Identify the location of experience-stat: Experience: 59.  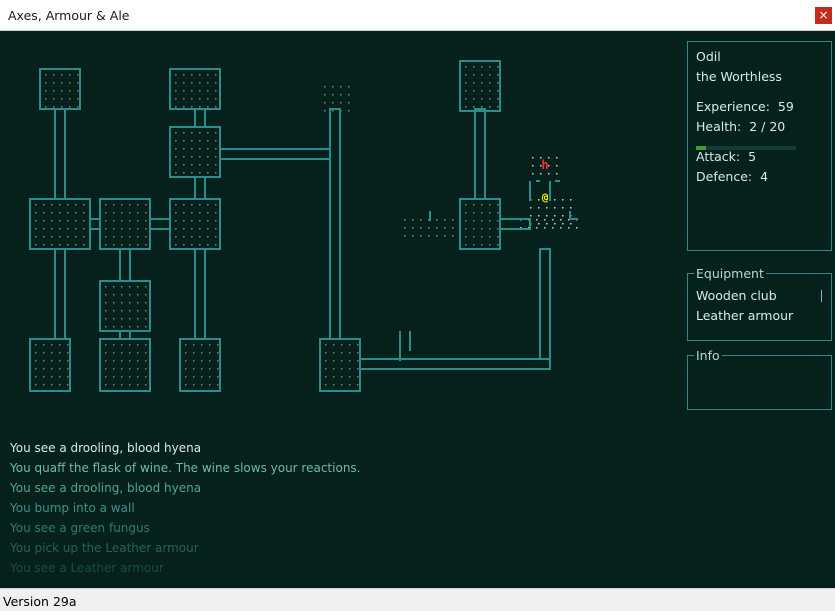
(745, 106).